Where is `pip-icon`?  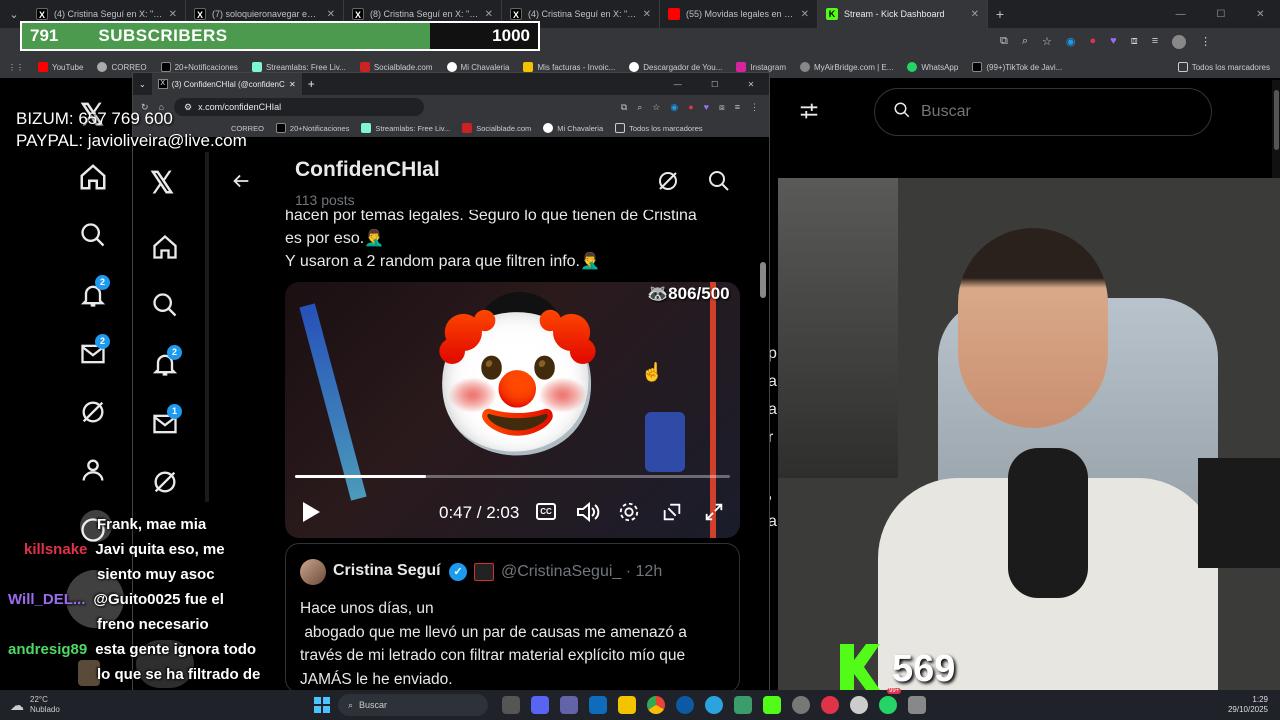
pip-icon is located at coordinates (672, 514).